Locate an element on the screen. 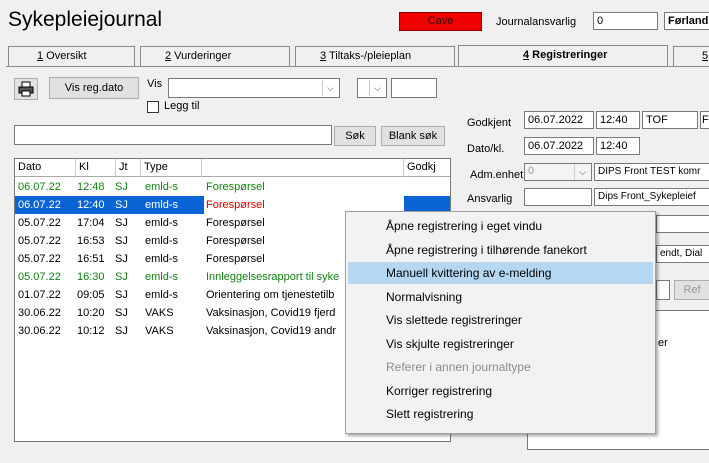 This screenshot has height=463, width=709. cell-kl: 10:12 is located at coordinates (91, 331).